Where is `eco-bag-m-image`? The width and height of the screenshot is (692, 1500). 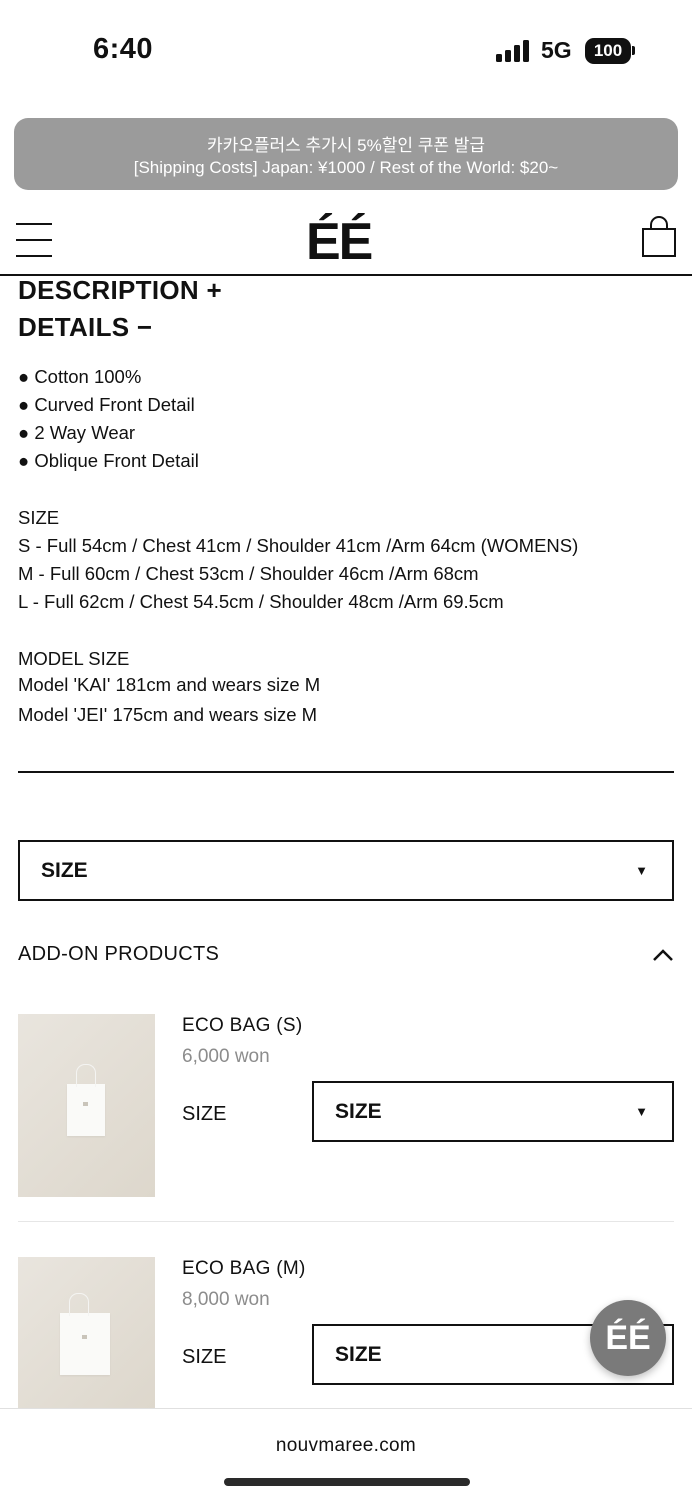
eco-bag-m-image is located at coordinates (86, 1332).